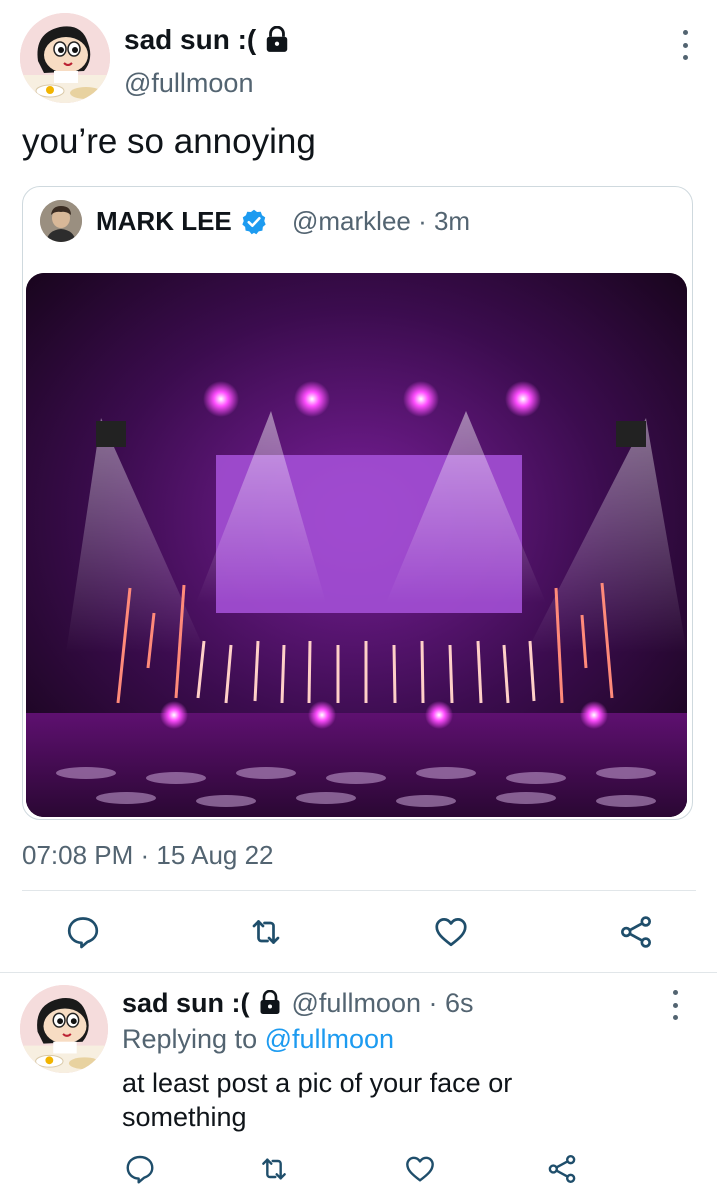  I want to click on reply-author-name-text: sad sun :(, so click(186, 1003).